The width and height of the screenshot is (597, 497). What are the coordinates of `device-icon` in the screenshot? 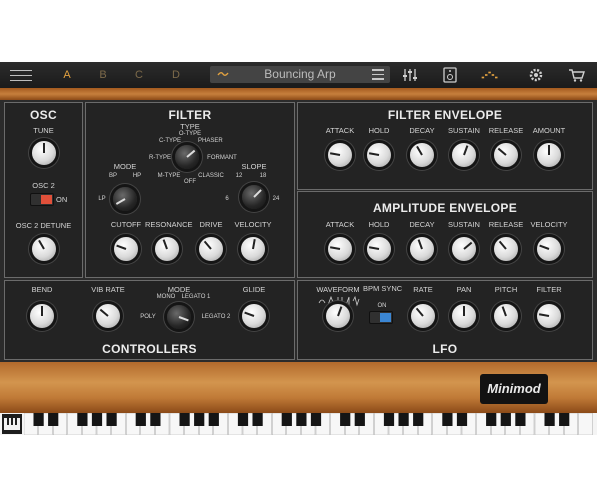 It's located at (450, 75).